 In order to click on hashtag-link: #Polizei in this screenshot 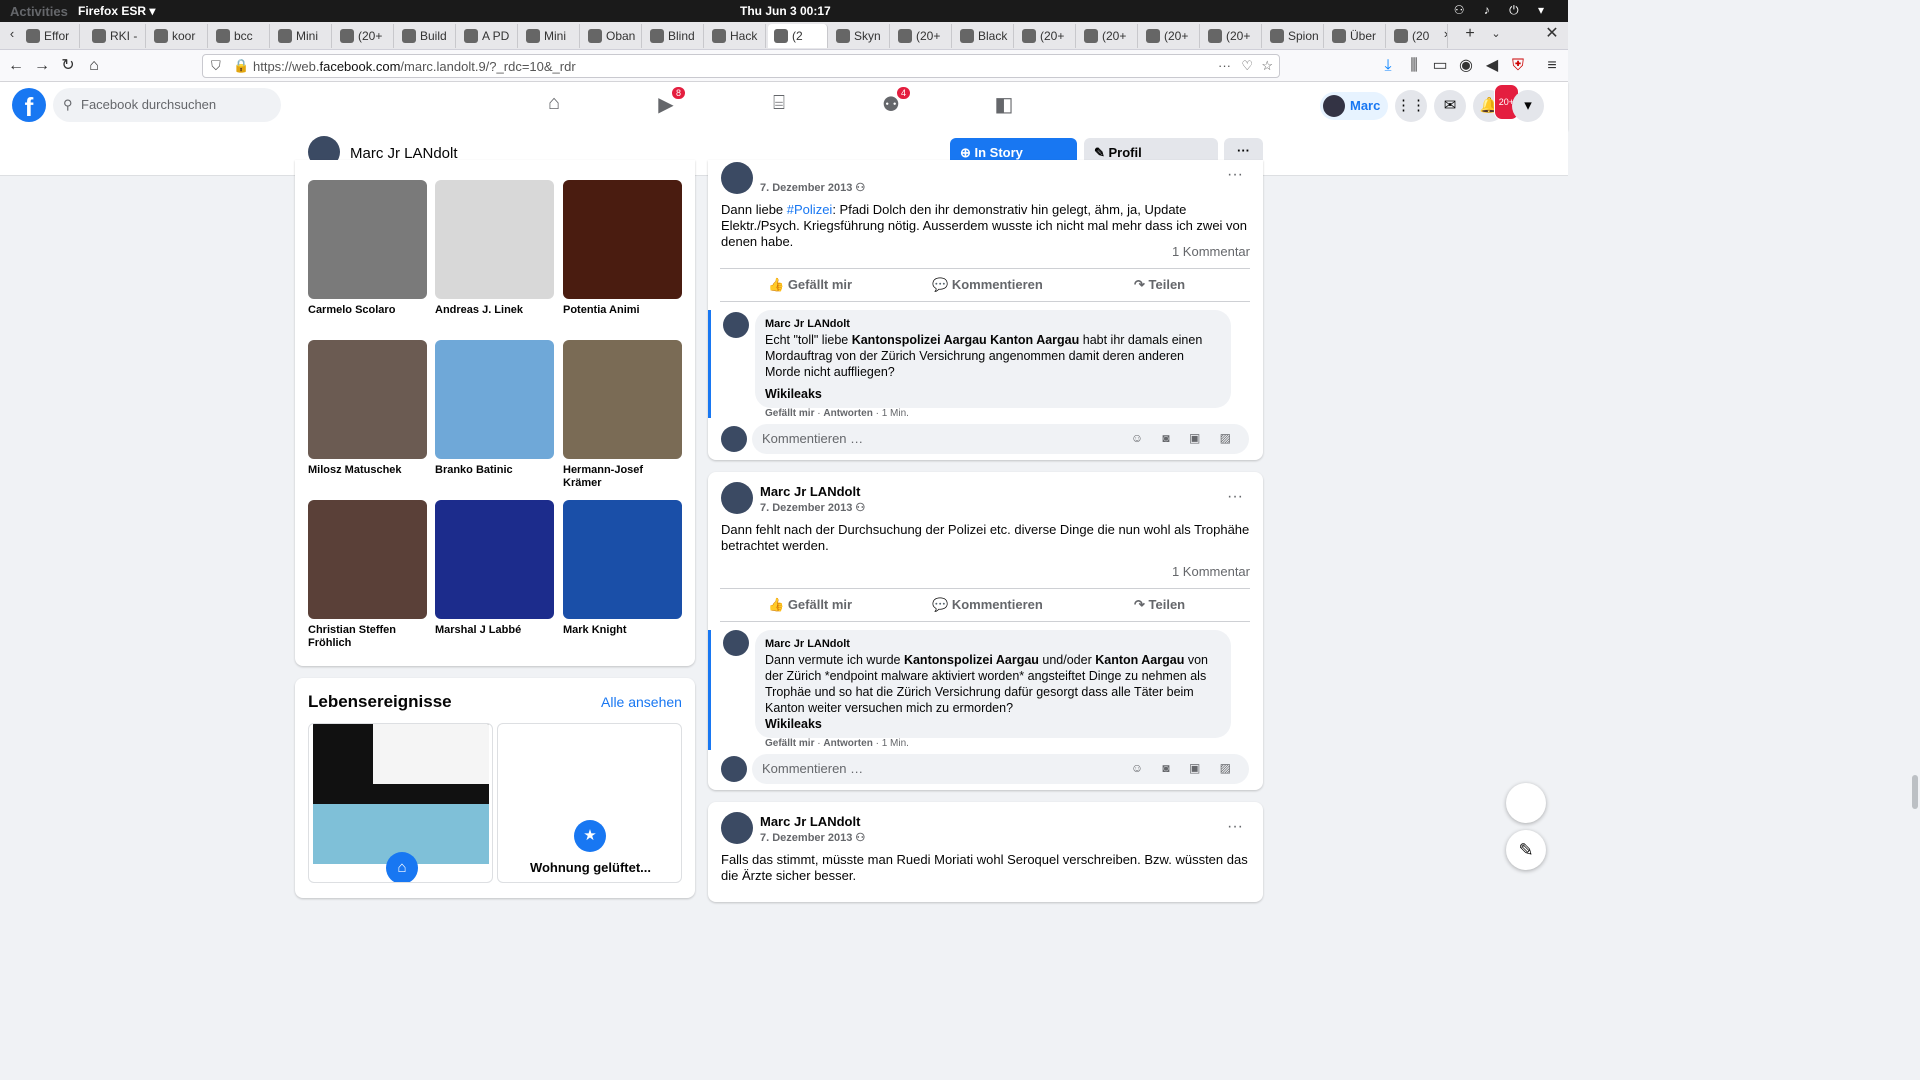, I will do `click(810, 209)`.